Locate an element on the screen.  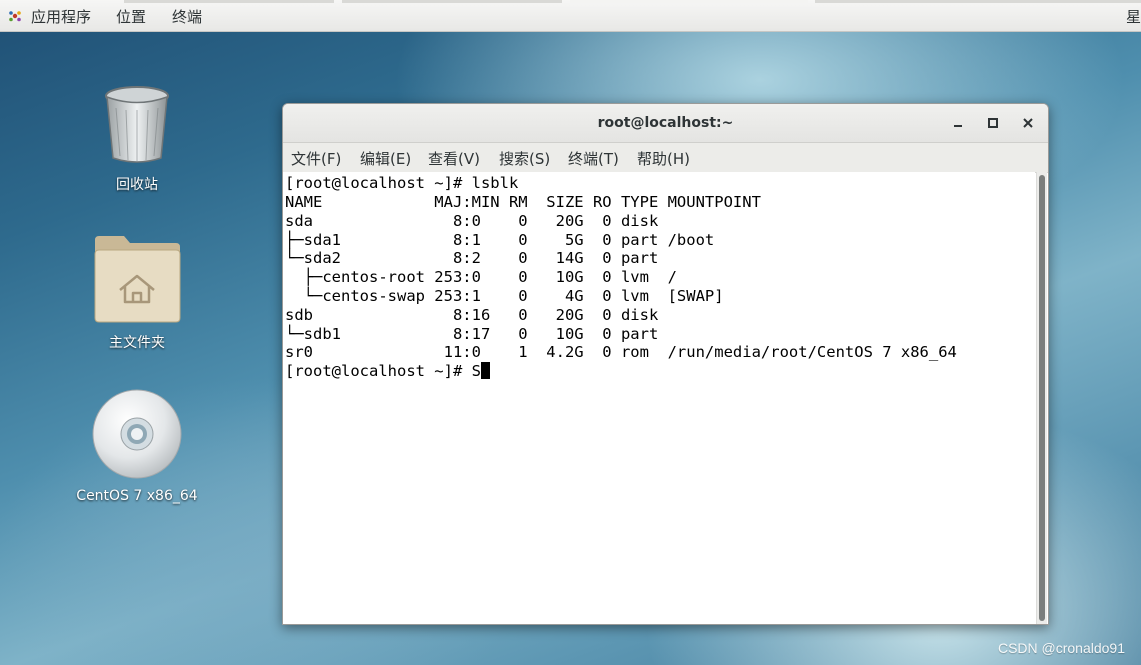
terminal-line: NAME MAJ:MIN RM SIZE RO TYPE MOUNTPOINT is located at coordinates (523, 202).